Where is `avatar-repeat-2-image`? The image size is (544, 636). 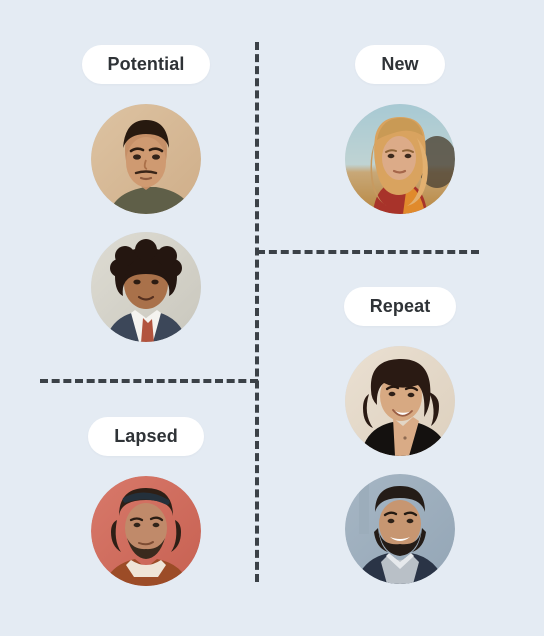 avatar-repeat-2-image is located at coordinates (400, 529).